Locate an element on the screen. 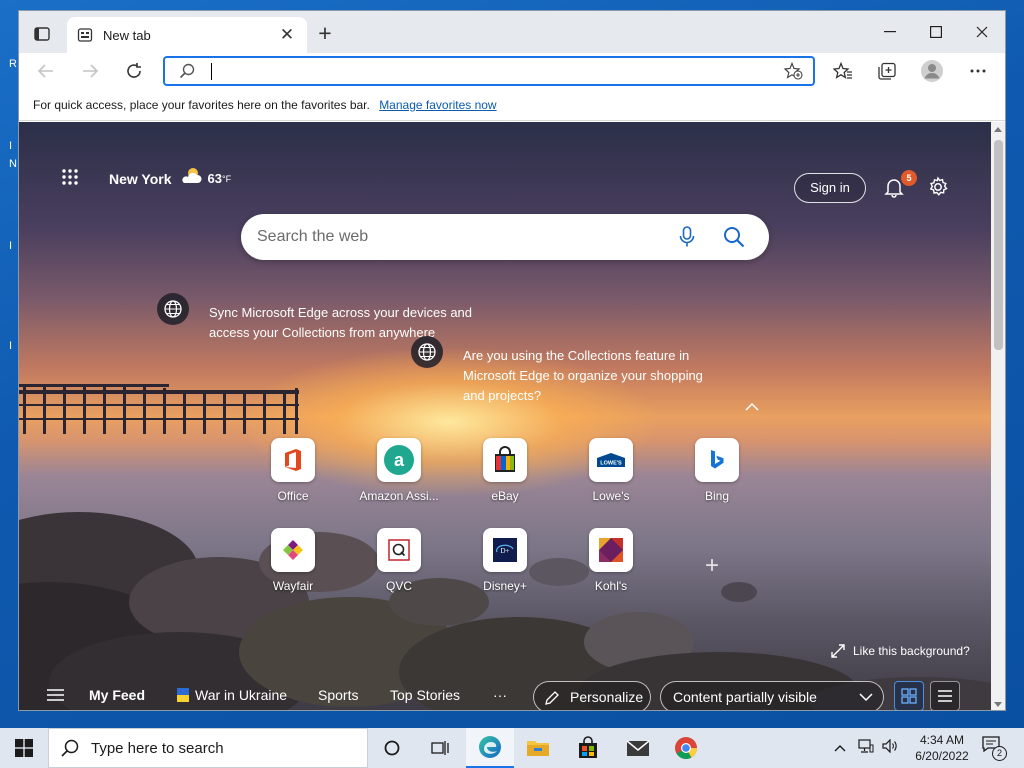 This screenshot has width=1024, height=768. taskbar-search-box: Type here to search is located at coordinates (208, 748).